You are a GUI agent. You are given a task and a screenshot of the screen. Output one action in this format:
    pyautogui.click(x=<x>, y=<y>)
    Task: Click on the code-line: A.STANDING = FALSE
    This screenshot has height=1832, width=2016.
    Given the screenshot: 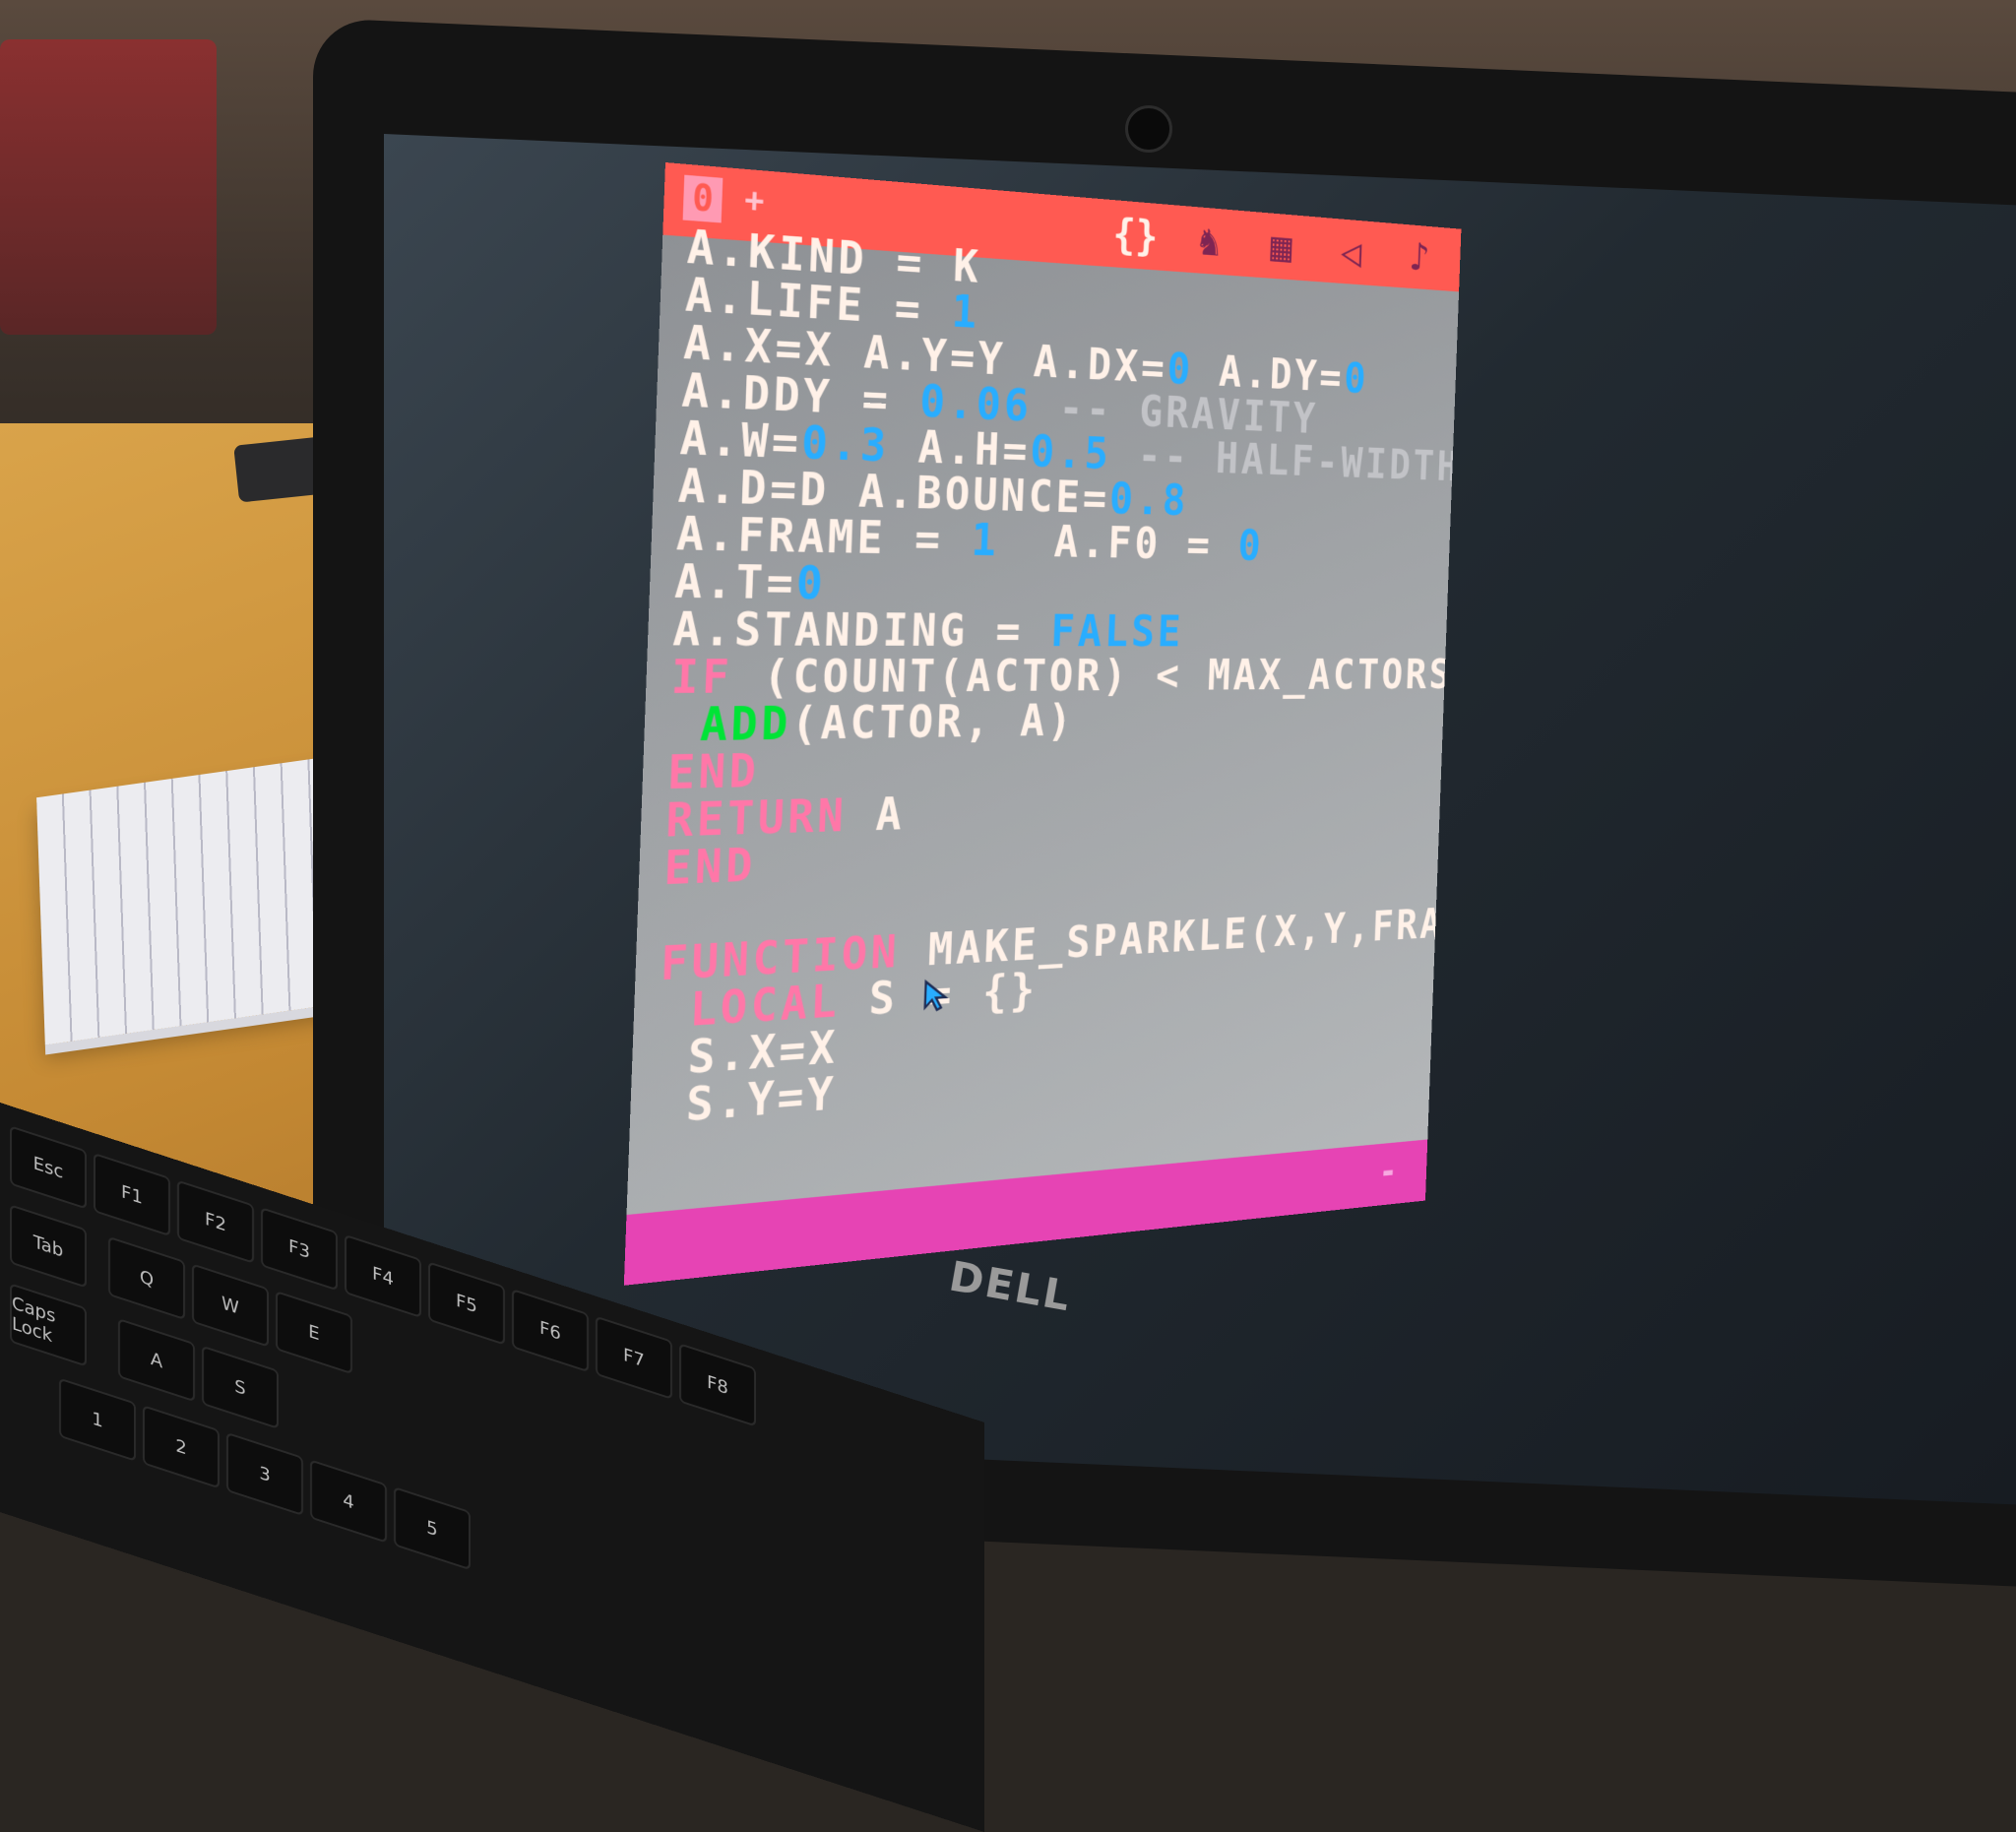 What is the action you would take?
    pyautogui.click(x=1059, y=630)
    